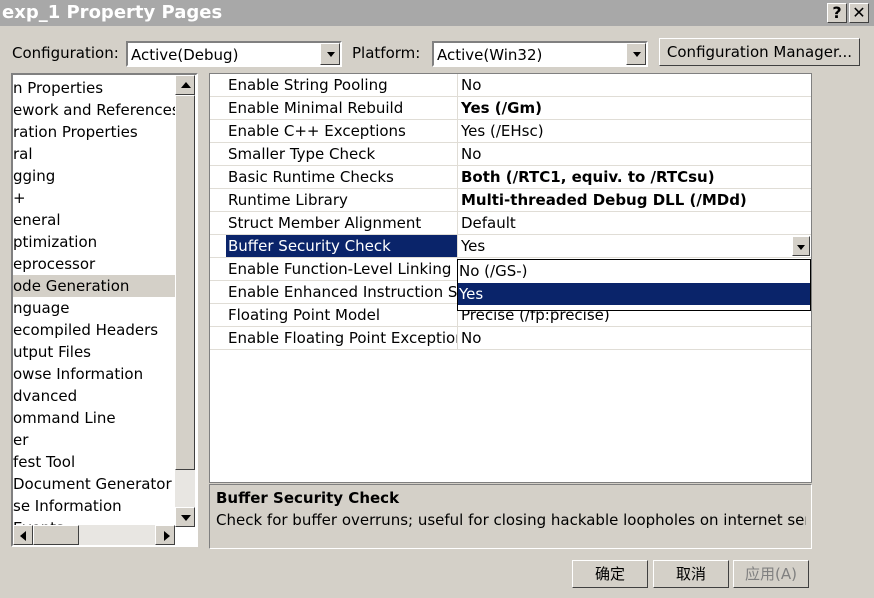  What do you see at coordinates (94, 176) in the screenshot?
I see `tree-item: gging` at bounding box center [94, 176].